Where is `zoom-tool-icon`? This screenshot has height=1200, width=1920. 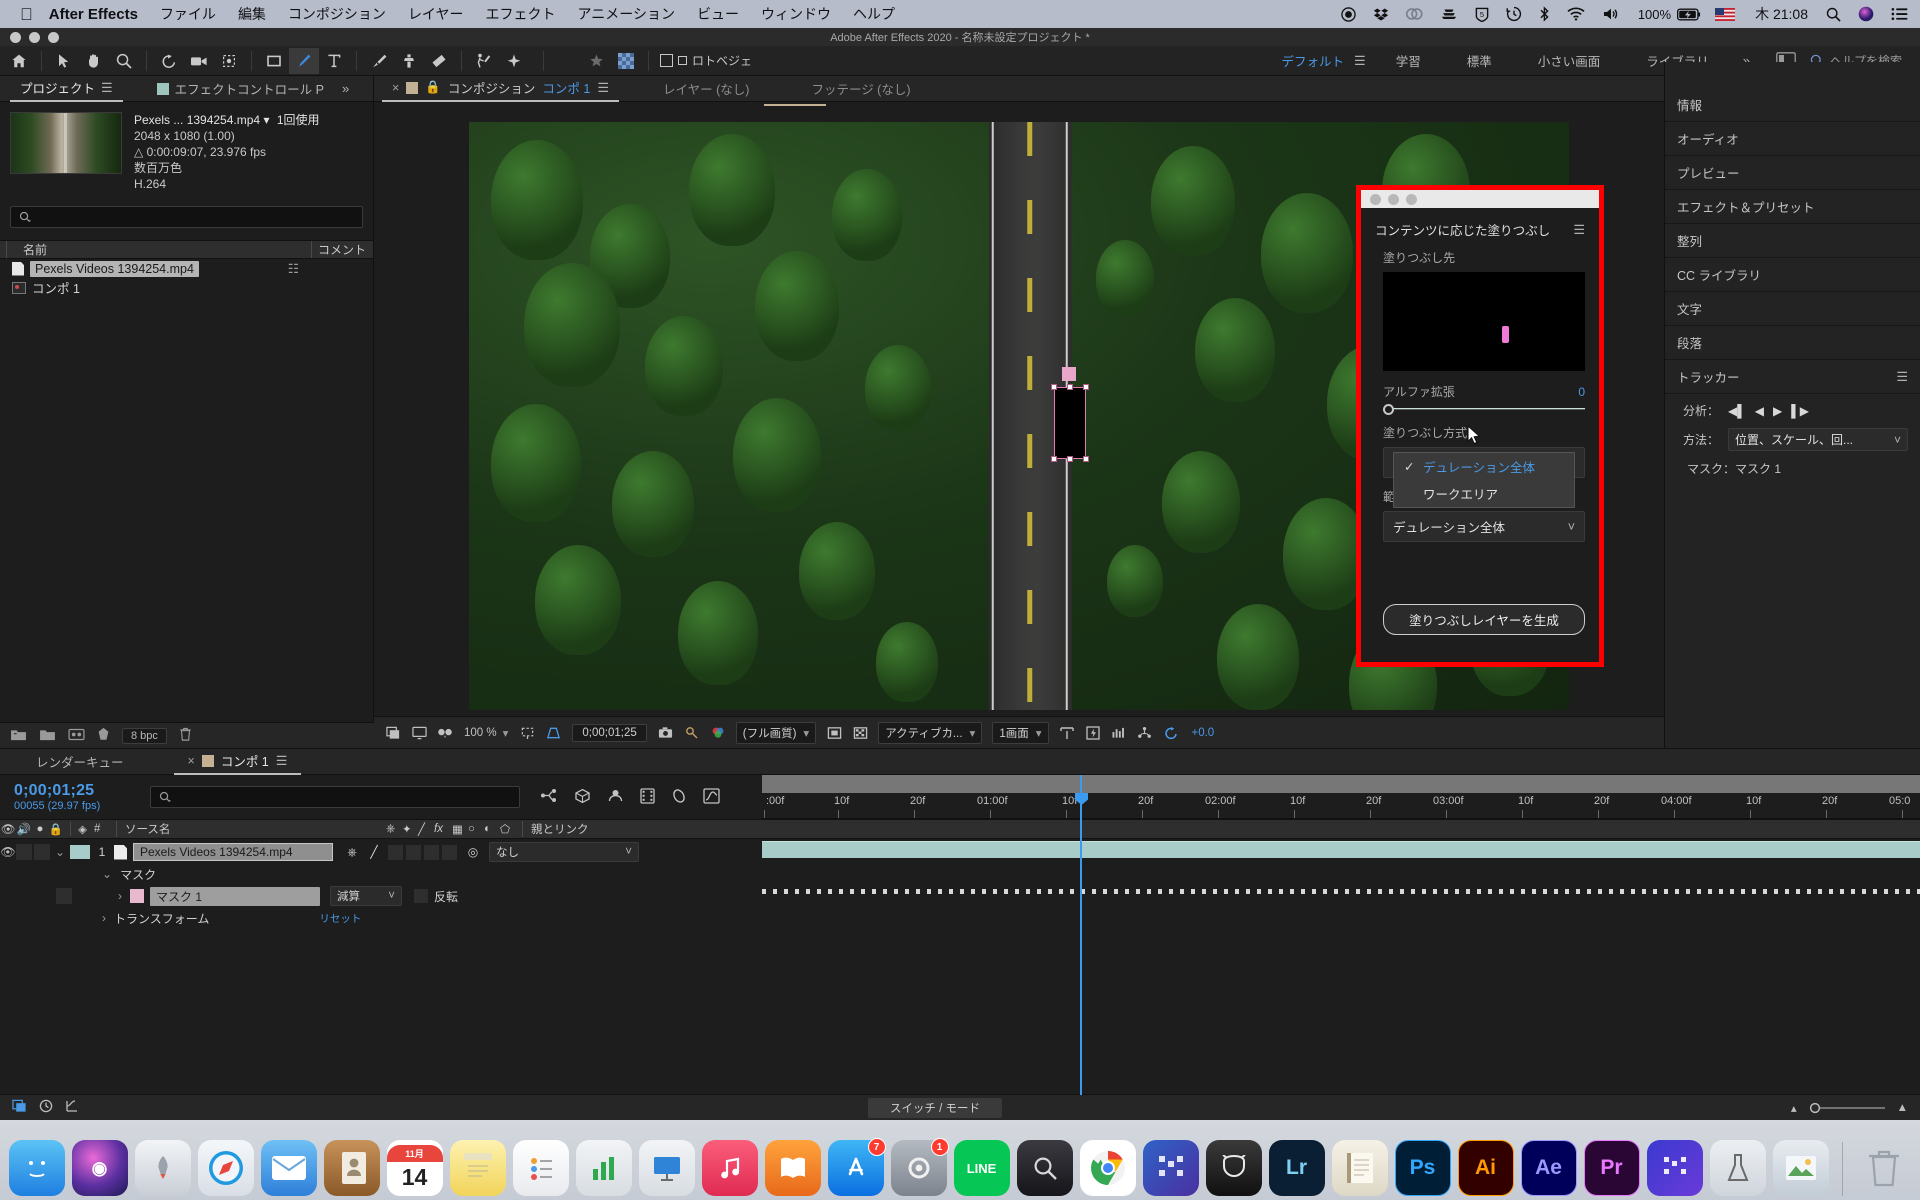 zoom-tool-icon is located at coordinates (124, 61).